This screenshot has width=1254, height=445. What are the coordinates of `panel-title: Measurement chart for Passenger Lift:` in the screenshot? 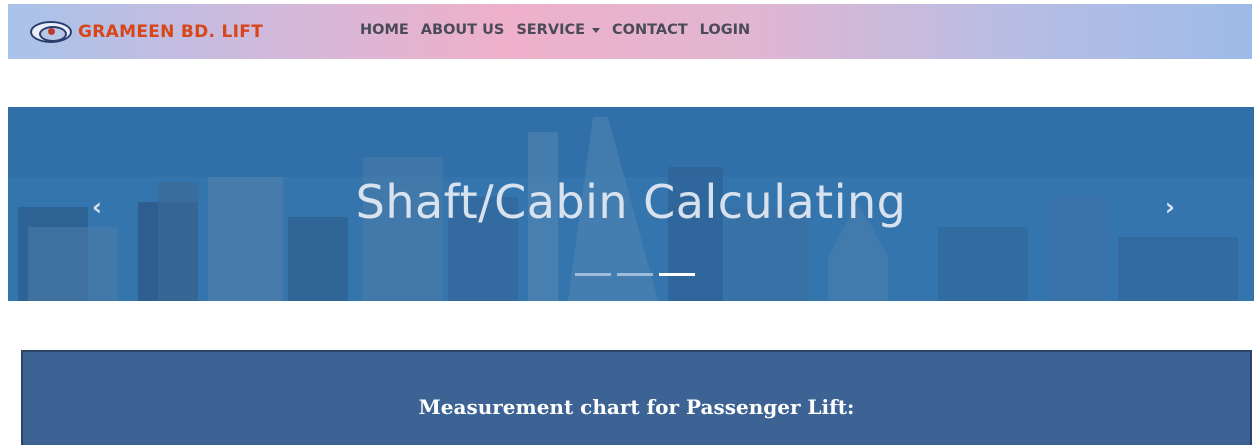 It's located at (636, 407).